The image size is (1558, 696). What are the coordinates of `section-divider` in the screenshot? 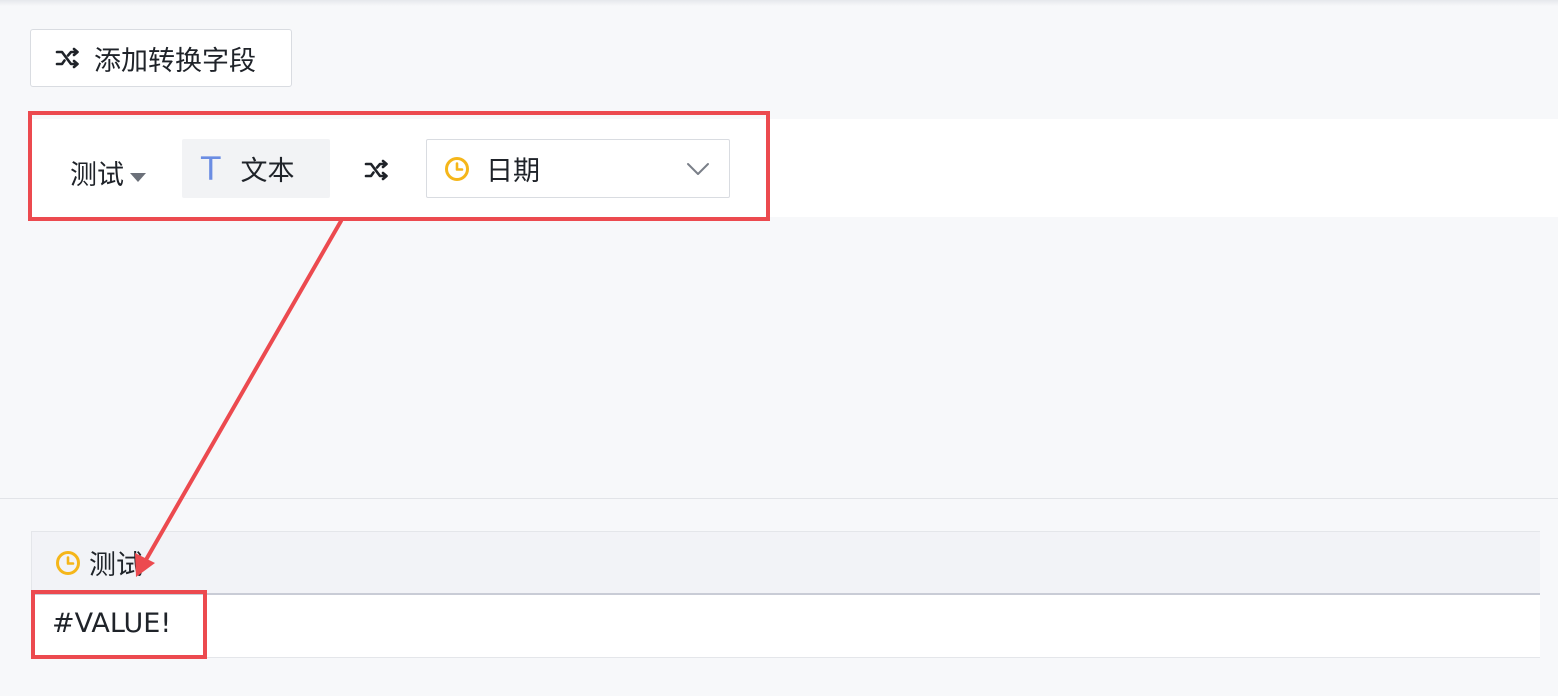 It's located at (779, 498).